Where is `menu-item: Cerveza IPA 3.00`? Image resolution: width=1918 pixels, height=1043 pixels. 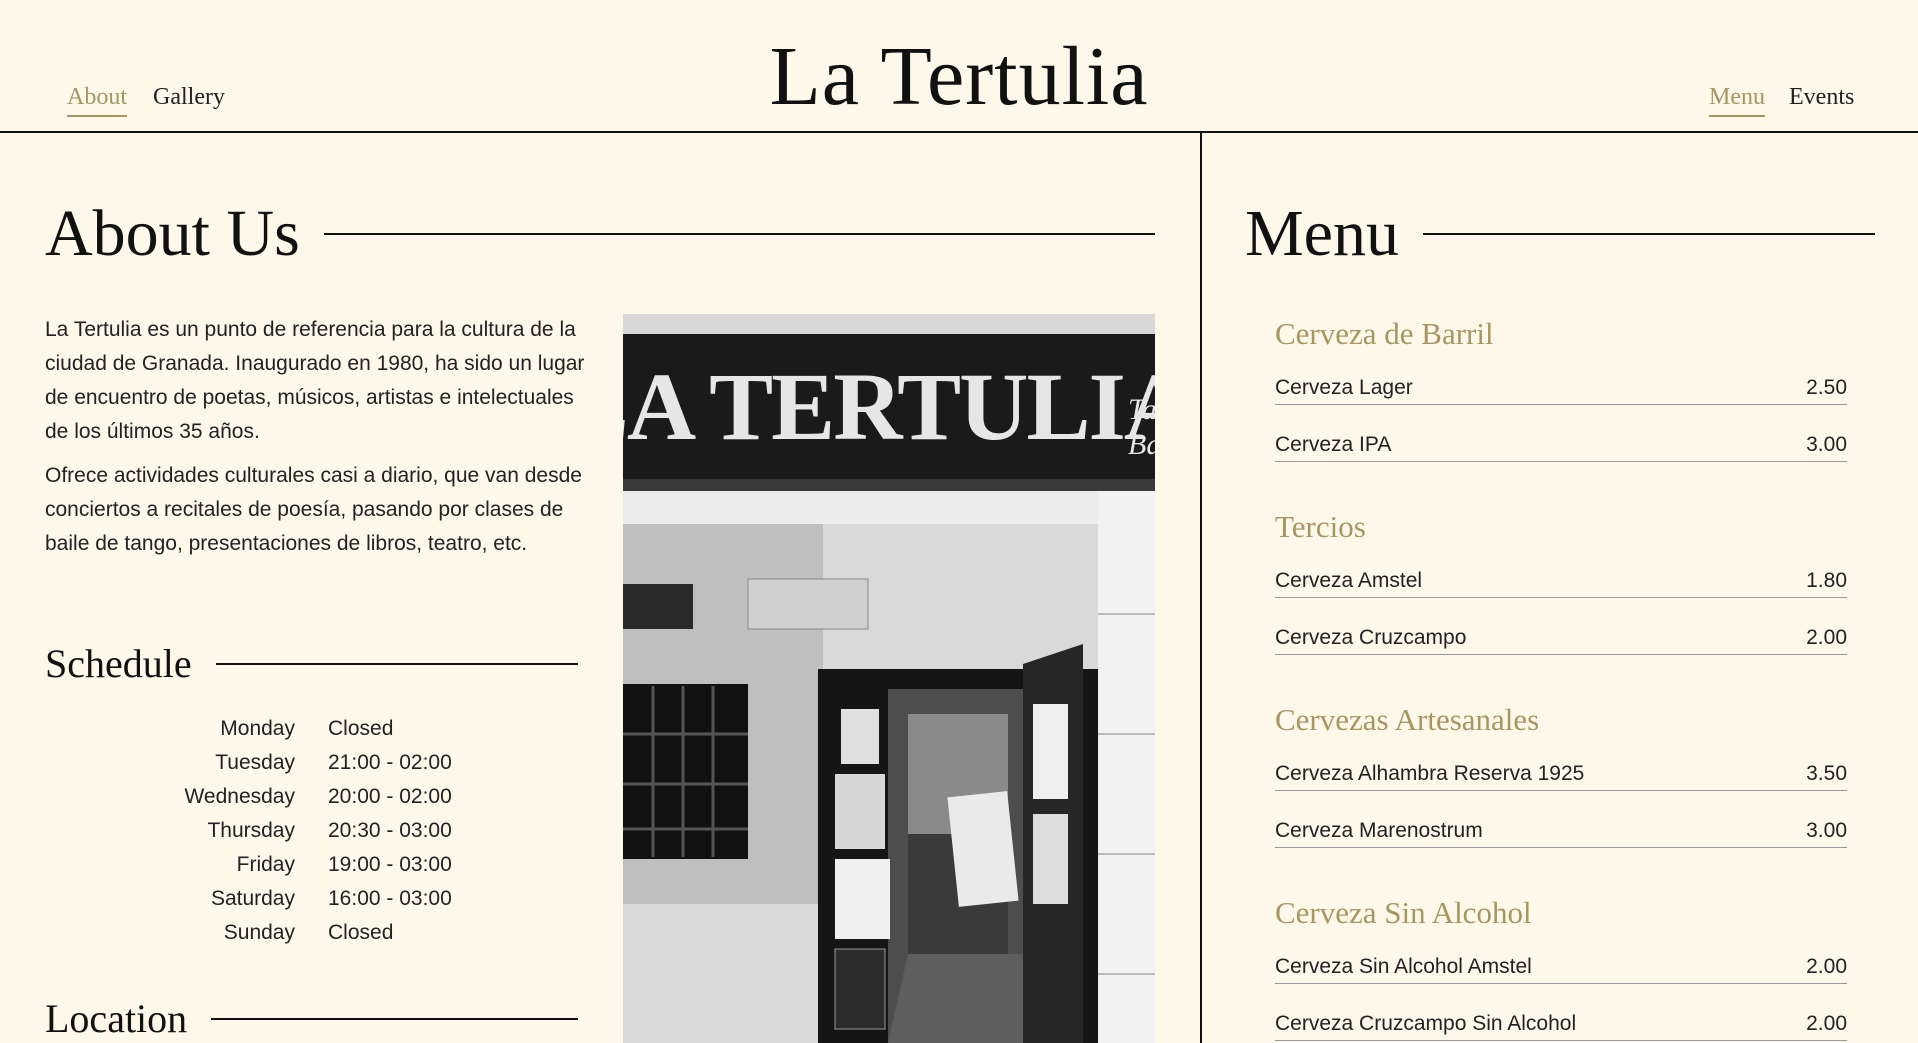 menu-item: Cerveza IPA 3.00 is located at coordinates (1561, 442).